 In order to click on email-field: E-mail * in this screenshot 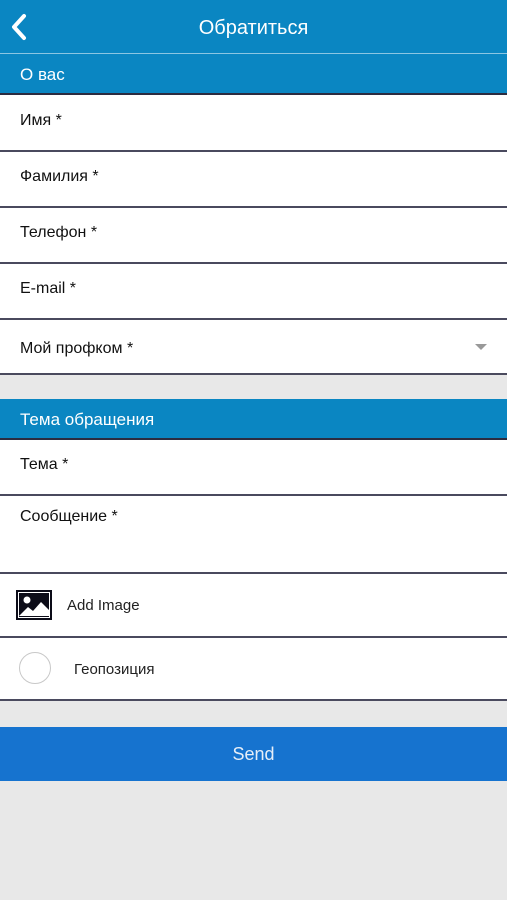, I will do `click(253, 292)`.